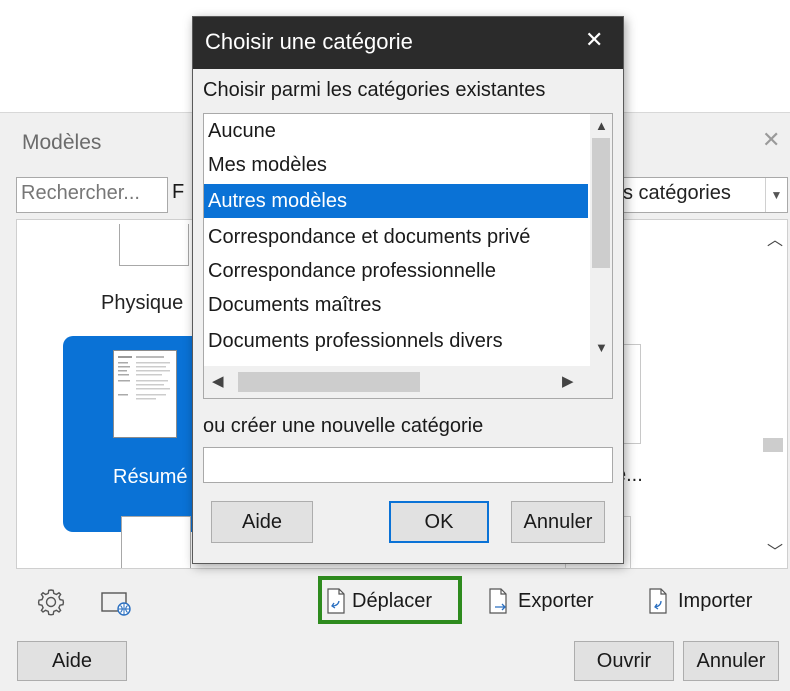 Image resolution: width=790 pixels, height=691 pixels. What do you see at coordinates (601, 125) in the screenshot?
I see `chevron-up-icon: ▲` at bounding box center [601, 125].